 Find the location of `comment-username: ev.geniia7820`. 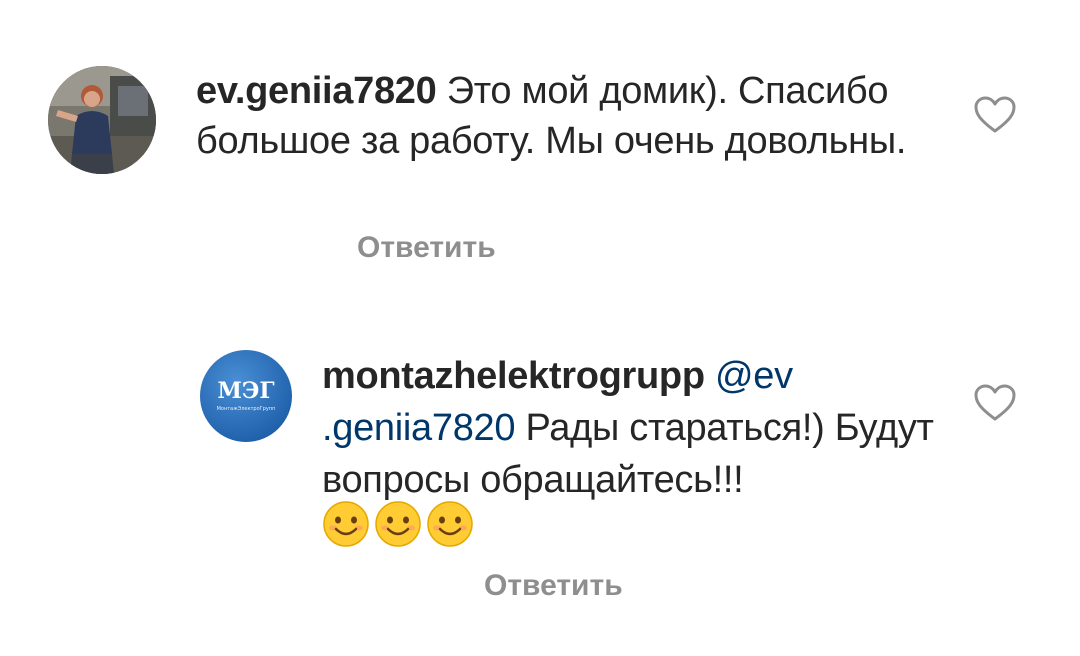

comment-username: ev.geniia7820 is located at coordinates (316, 91).